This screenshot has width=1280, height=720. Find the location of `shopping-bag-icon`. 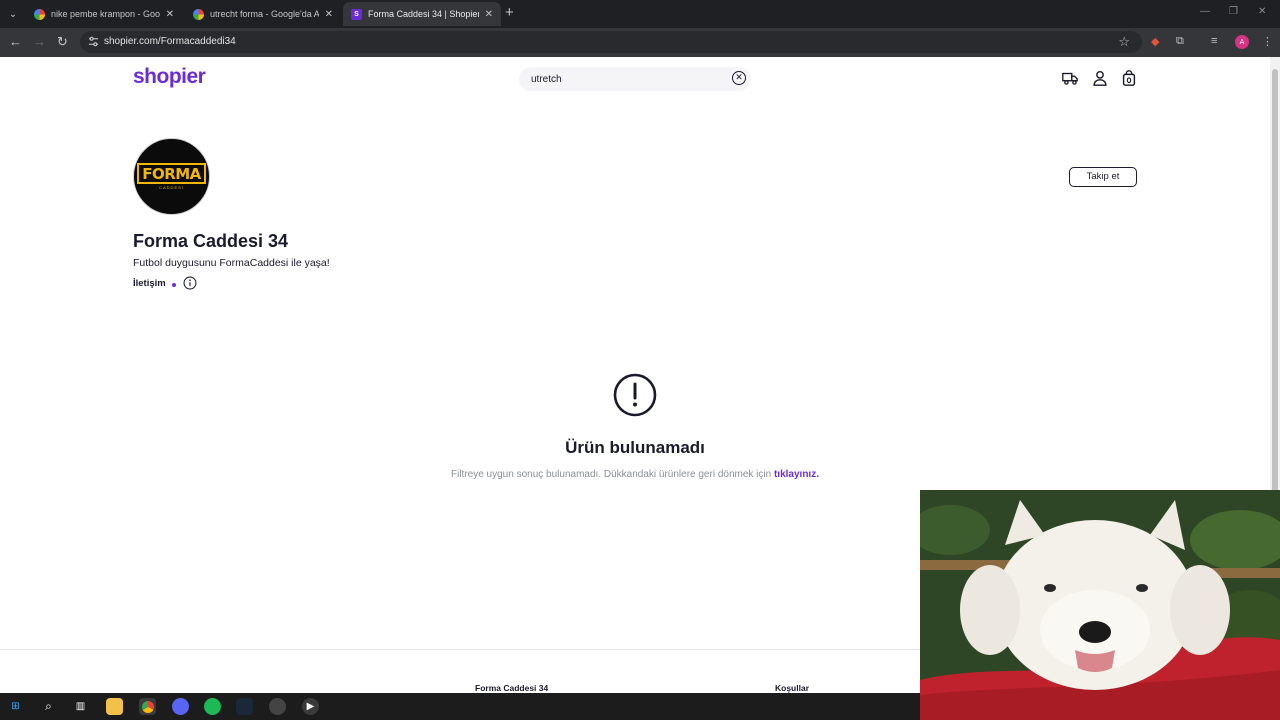

shopping-bag-icon is located at coordinates (1129, 78).